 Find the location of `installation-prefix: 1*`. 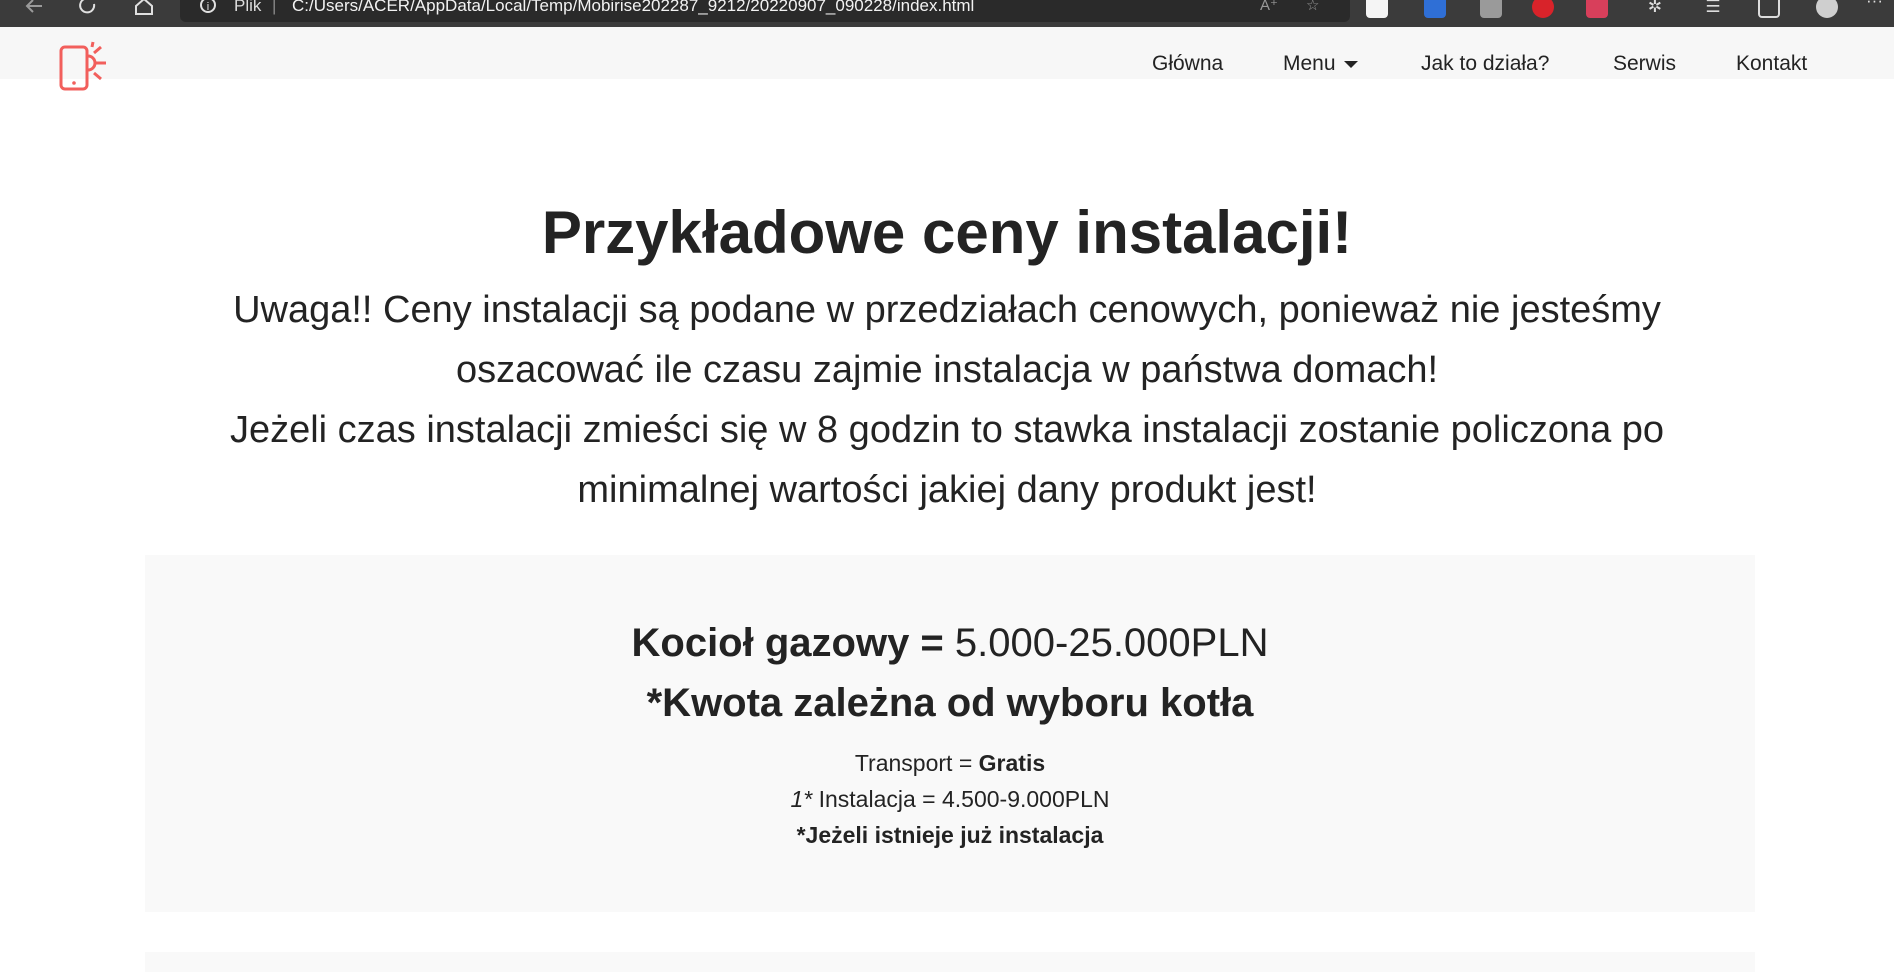

installation-prefix: 1* is located at coordinates (801, 799).